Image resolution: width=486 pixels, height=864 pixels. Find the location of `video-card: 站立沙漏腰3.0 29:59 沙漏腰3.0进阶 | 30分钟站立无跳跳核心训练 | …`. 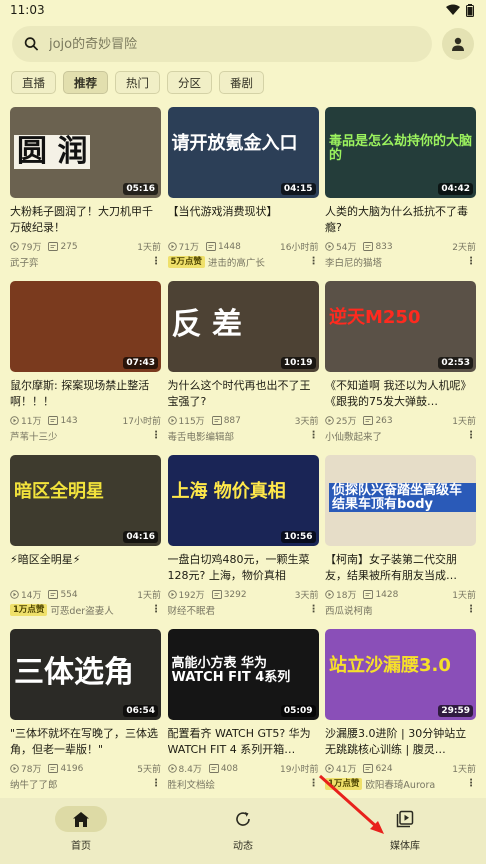

video-card: 站立沙漏腰3.0 29:59 沙漏腰3.0进阶 | 30分钟站立无跳跳核心训练 | … is located at coordinates (400, 713).